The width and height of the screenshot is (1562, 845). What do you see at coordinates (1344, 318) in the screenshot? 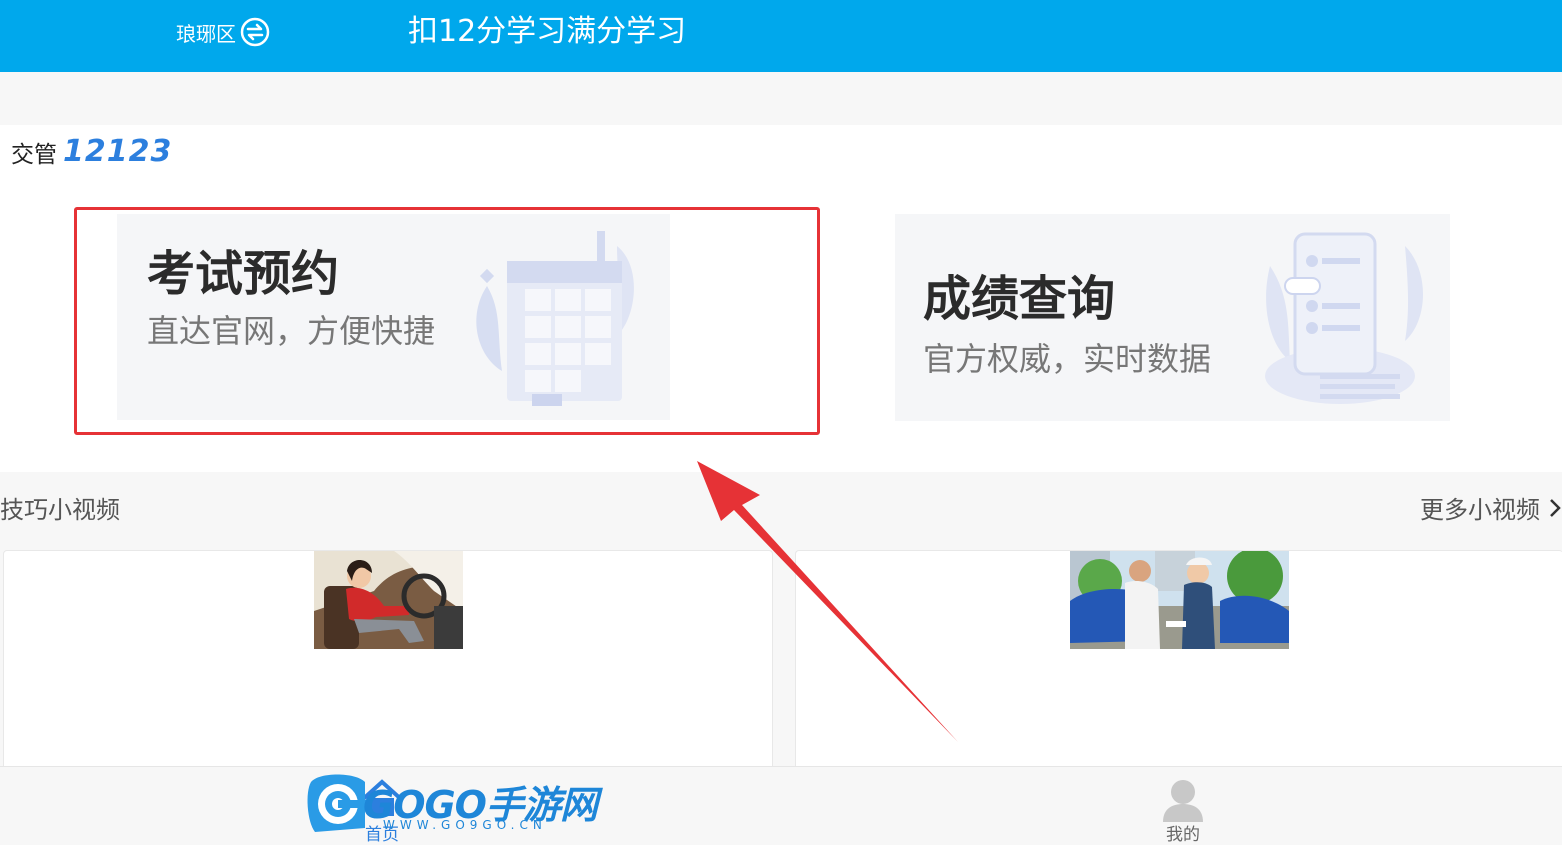
I see `phone-report-icon` at bounding box center [1344, 318].